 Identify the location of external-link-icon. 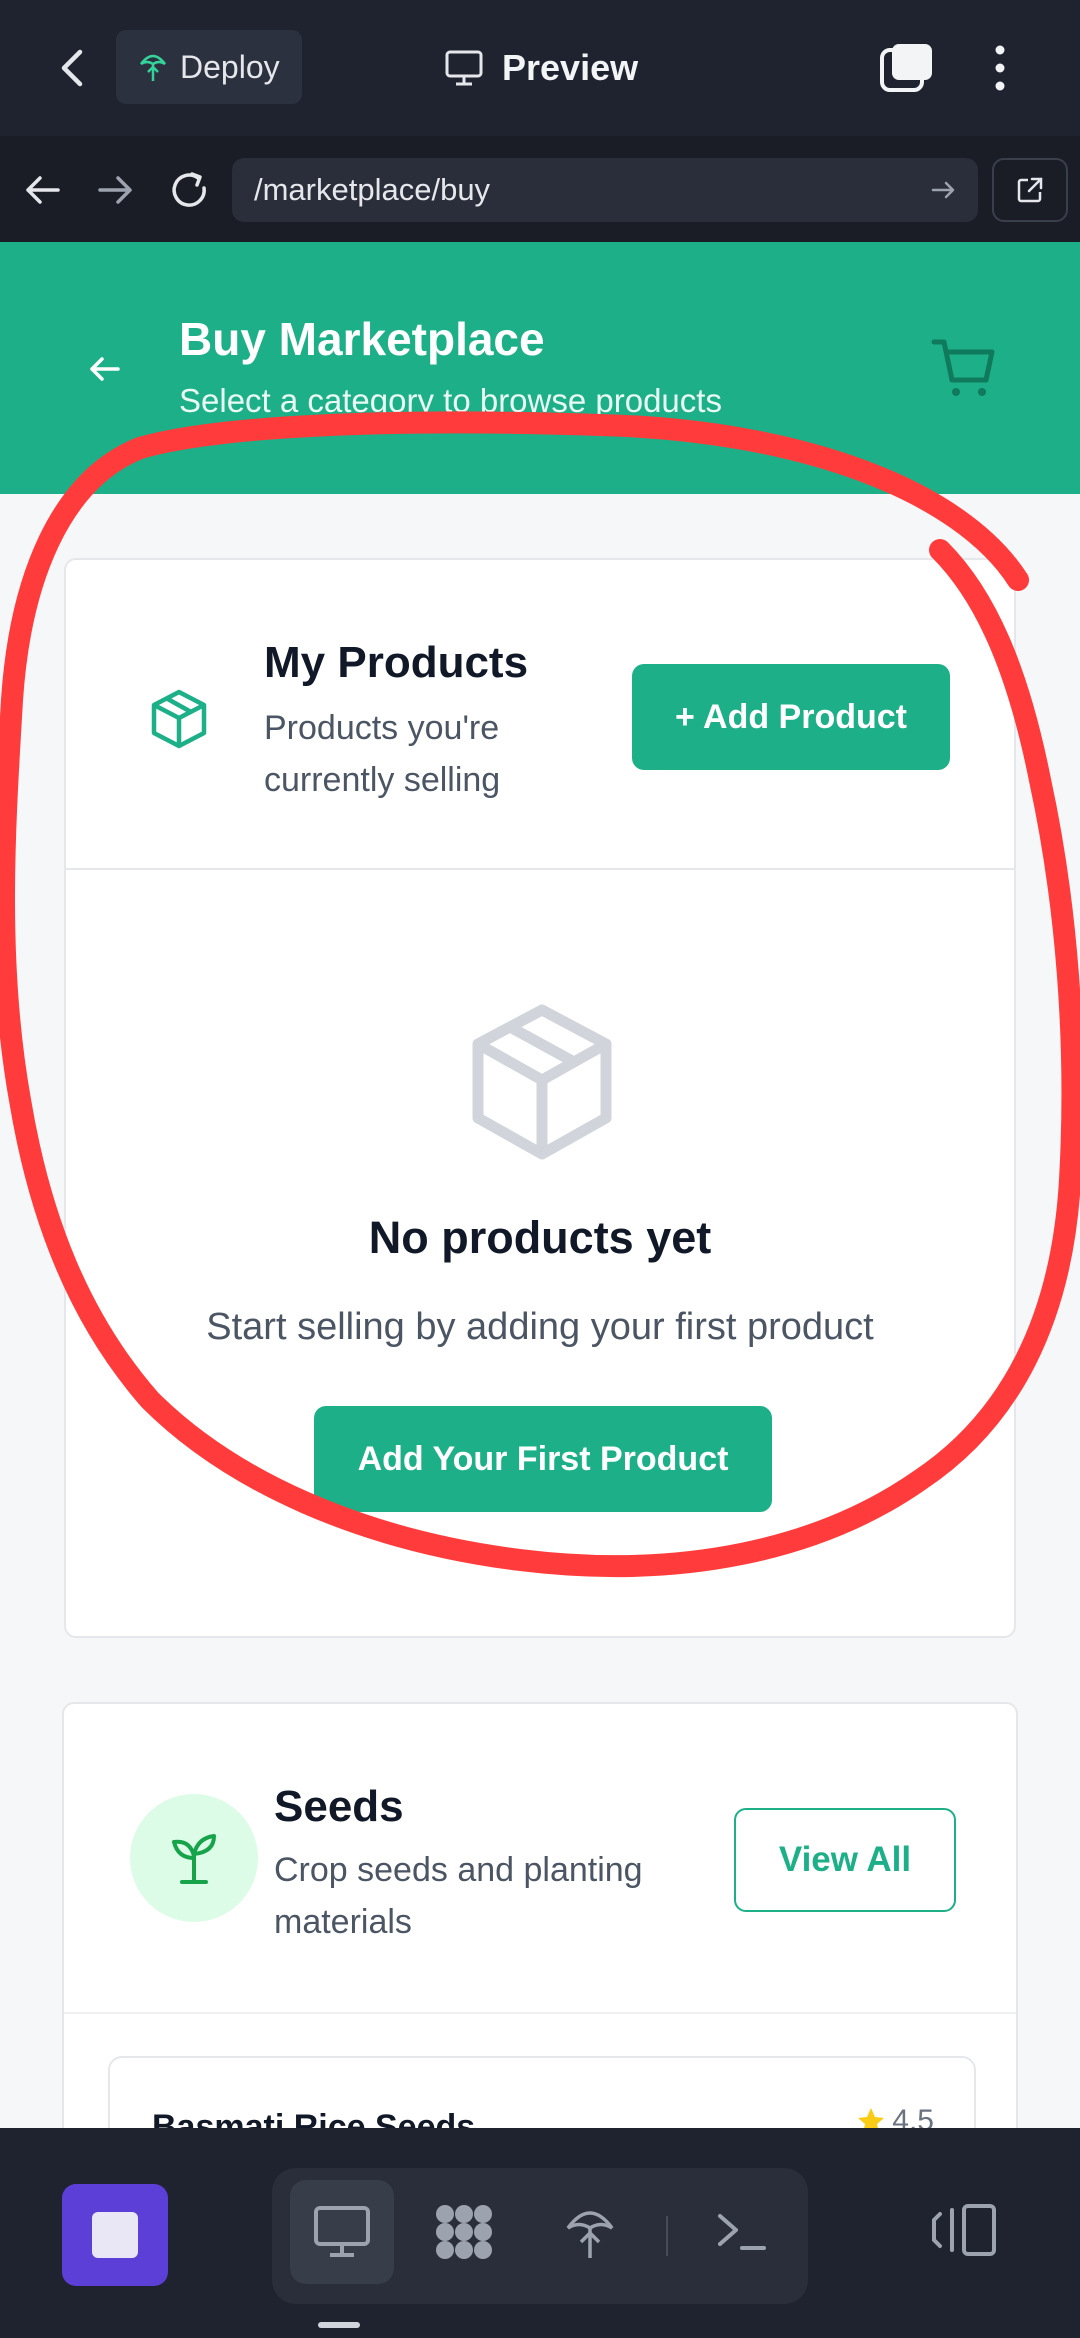
(1030, 190).